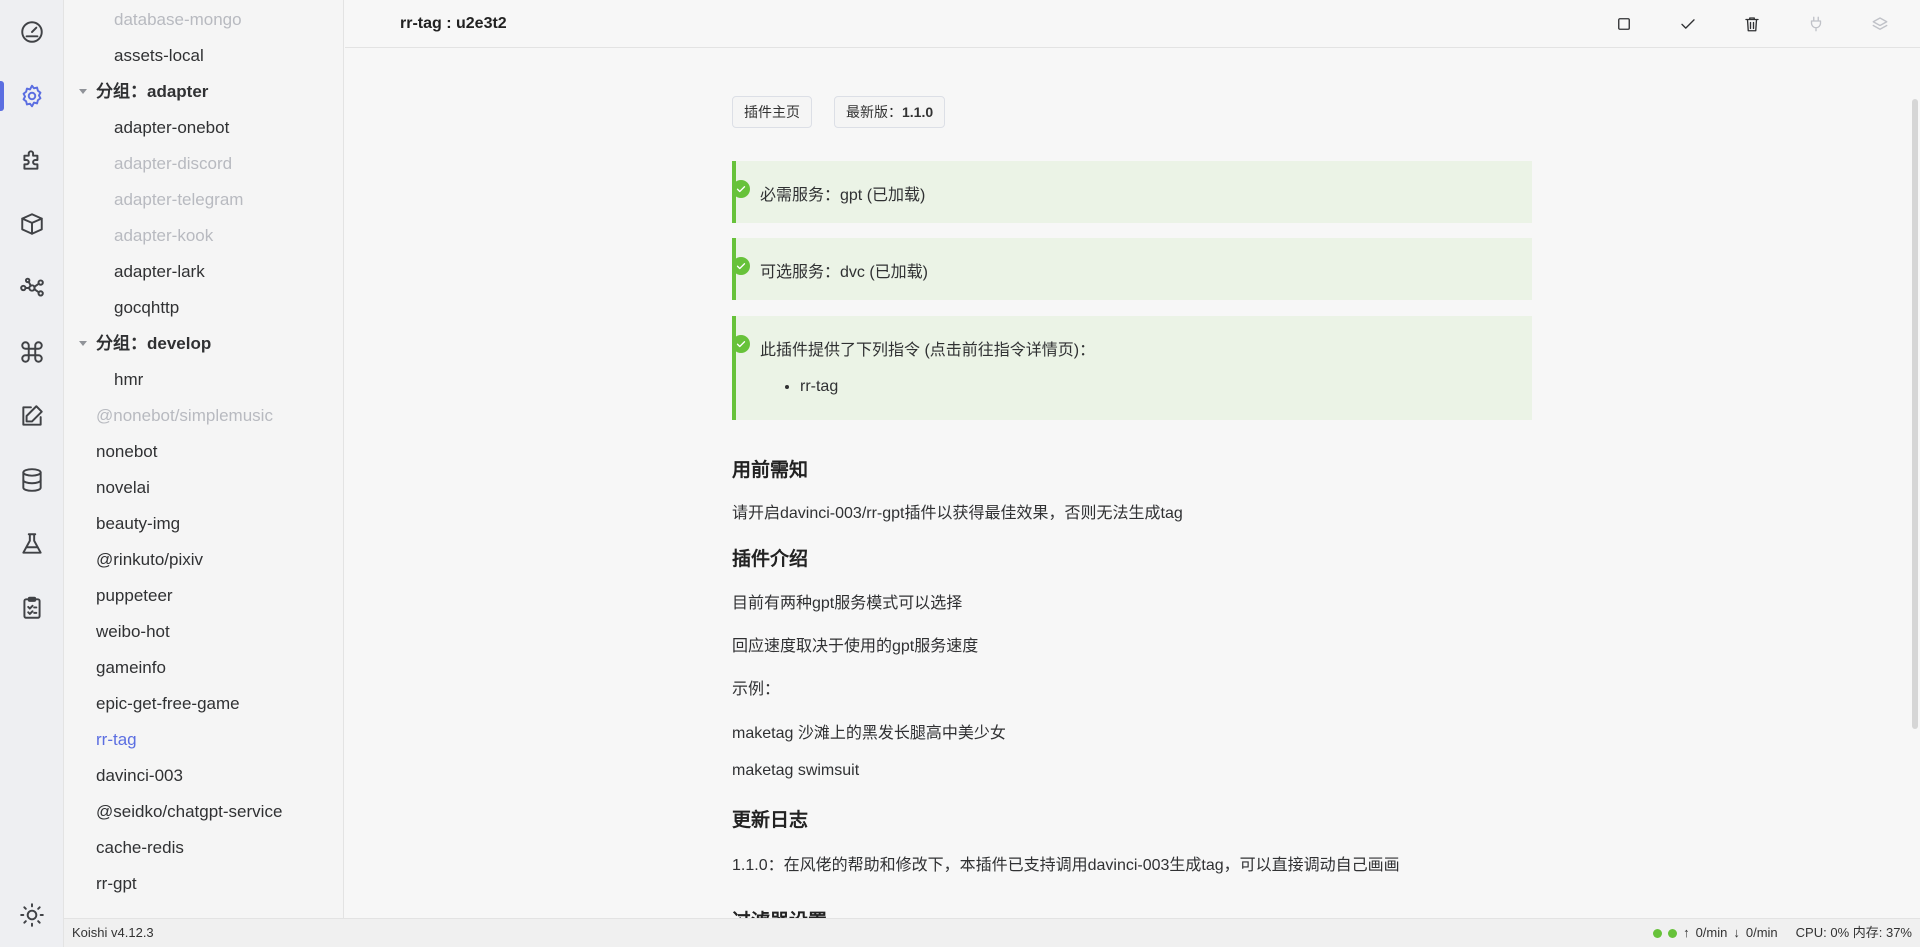 Image resolution: width=1920 pixels, height=947 pixels. Describe the element at coordinates (1132, 368) in the screenshot. I see `commands-notice: 此插件提供了下列指令 (点击前往指令详情页)： rr-tag` at that location.